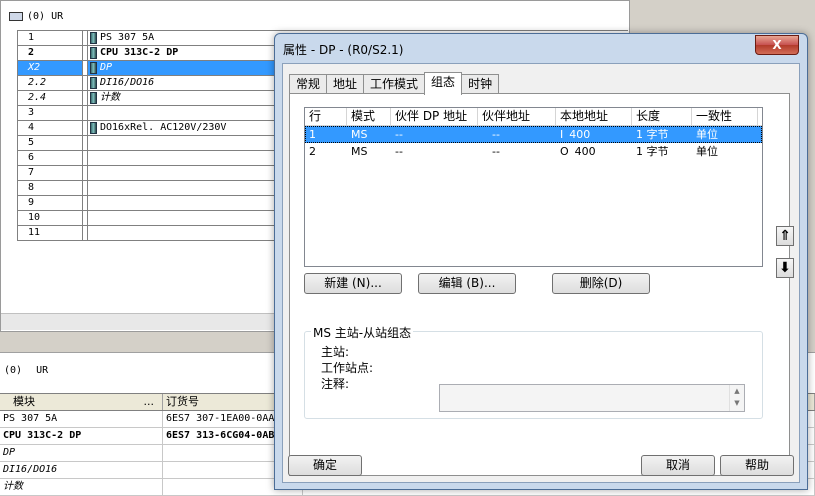  Describe the element at coordinates (127, 37) in the screenshot. I see `module-name: PS 307 5A` at that location.